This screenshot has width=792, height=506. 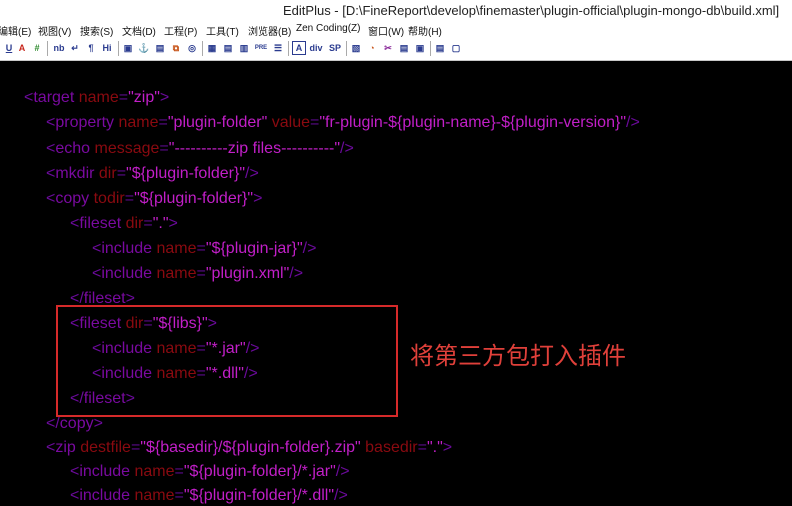 What do you see at coordinates (198, 273) in the screenshot?
I see `code-line: <include name="plugin.xml"/>` at bounding box center [198, 273].